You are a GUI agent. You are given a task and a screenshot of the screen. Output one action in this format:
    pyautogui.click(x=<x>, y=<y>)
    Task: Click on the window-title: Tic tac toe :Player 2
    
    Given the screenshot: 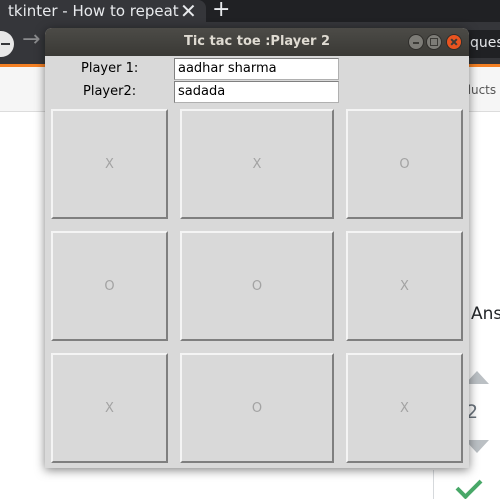 What is the action you would take?
    pyautogui.click(x=257, y=41)
    